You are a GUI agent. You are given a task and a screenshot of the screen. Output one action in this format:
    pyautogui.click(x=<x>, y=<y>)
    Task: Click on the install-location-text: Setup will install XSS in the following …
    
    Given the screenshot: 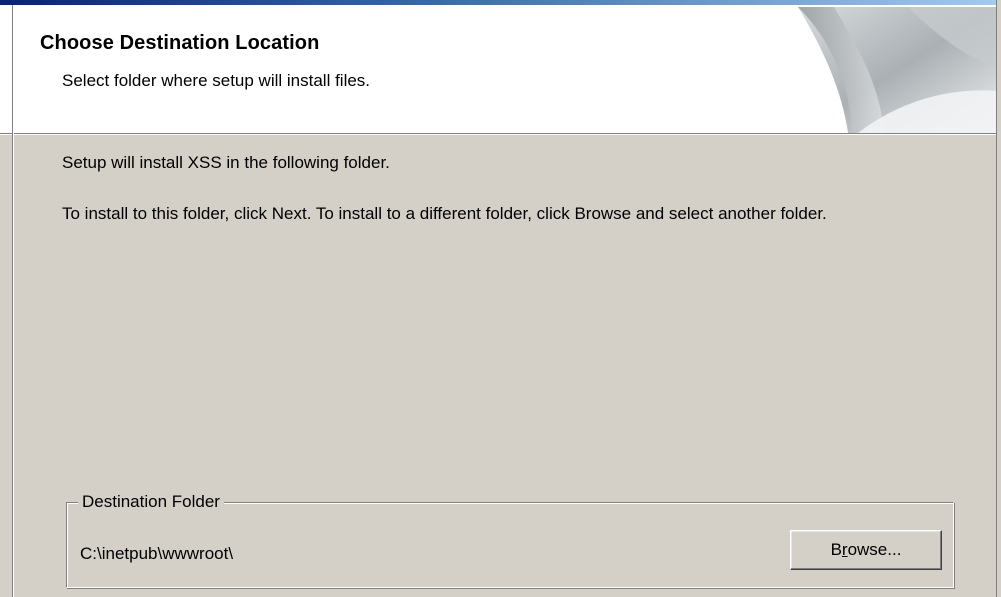 What is the action you would take?
    pyautogui.click(x=226, y=162)
    